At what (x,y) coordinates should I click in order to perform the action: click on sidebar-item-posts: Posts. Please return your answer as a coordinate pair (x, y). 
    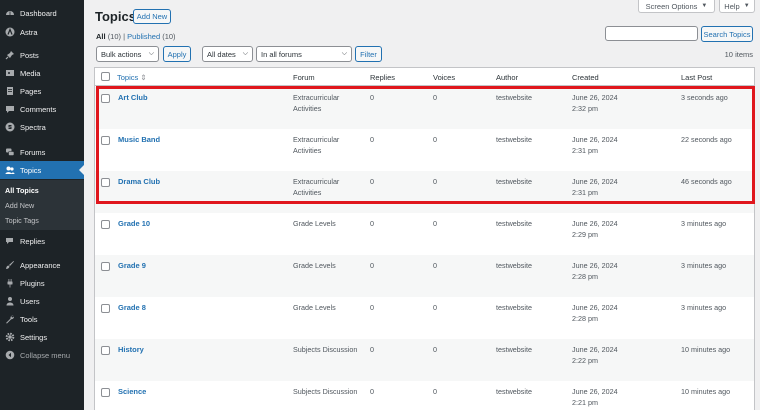
    Looking at the image, I should click on (42, 55).